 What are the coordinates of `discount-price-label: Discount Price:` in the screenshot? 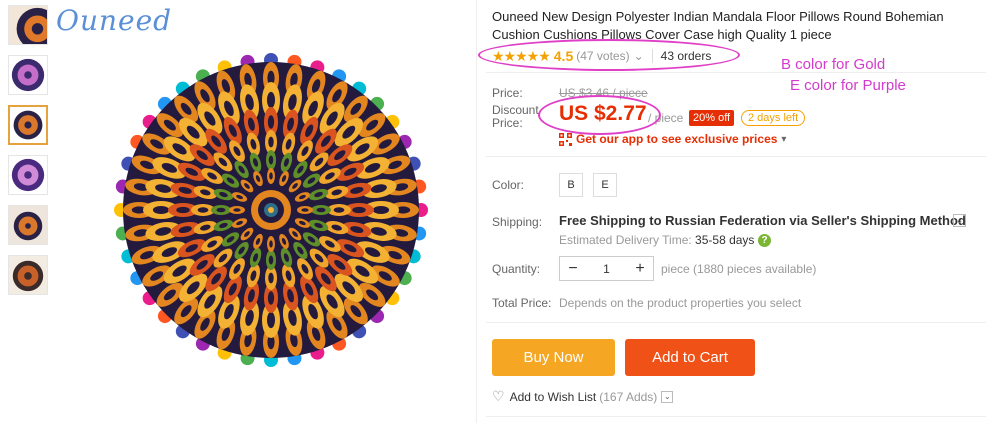 It's located at (515, 117).